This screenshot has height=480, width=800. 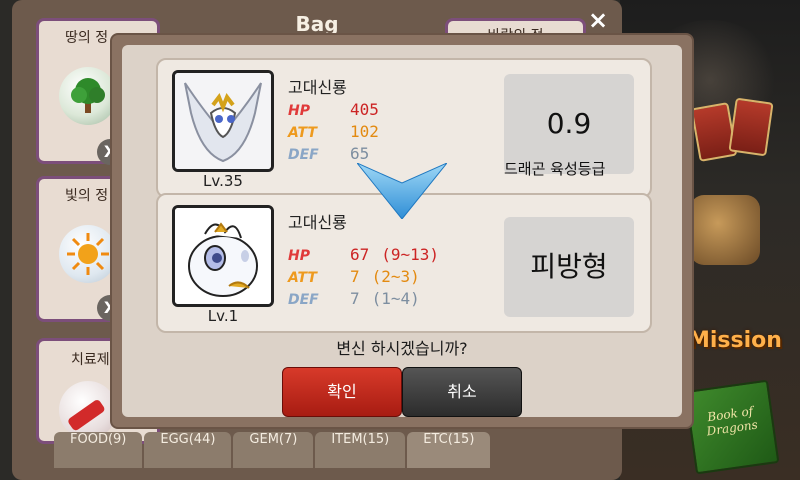 What do you see at coordinates (555, 169) in the screenshot?
I see `growth-grade-label: 드래곤 육성등급` at bounding box center [555, 169].